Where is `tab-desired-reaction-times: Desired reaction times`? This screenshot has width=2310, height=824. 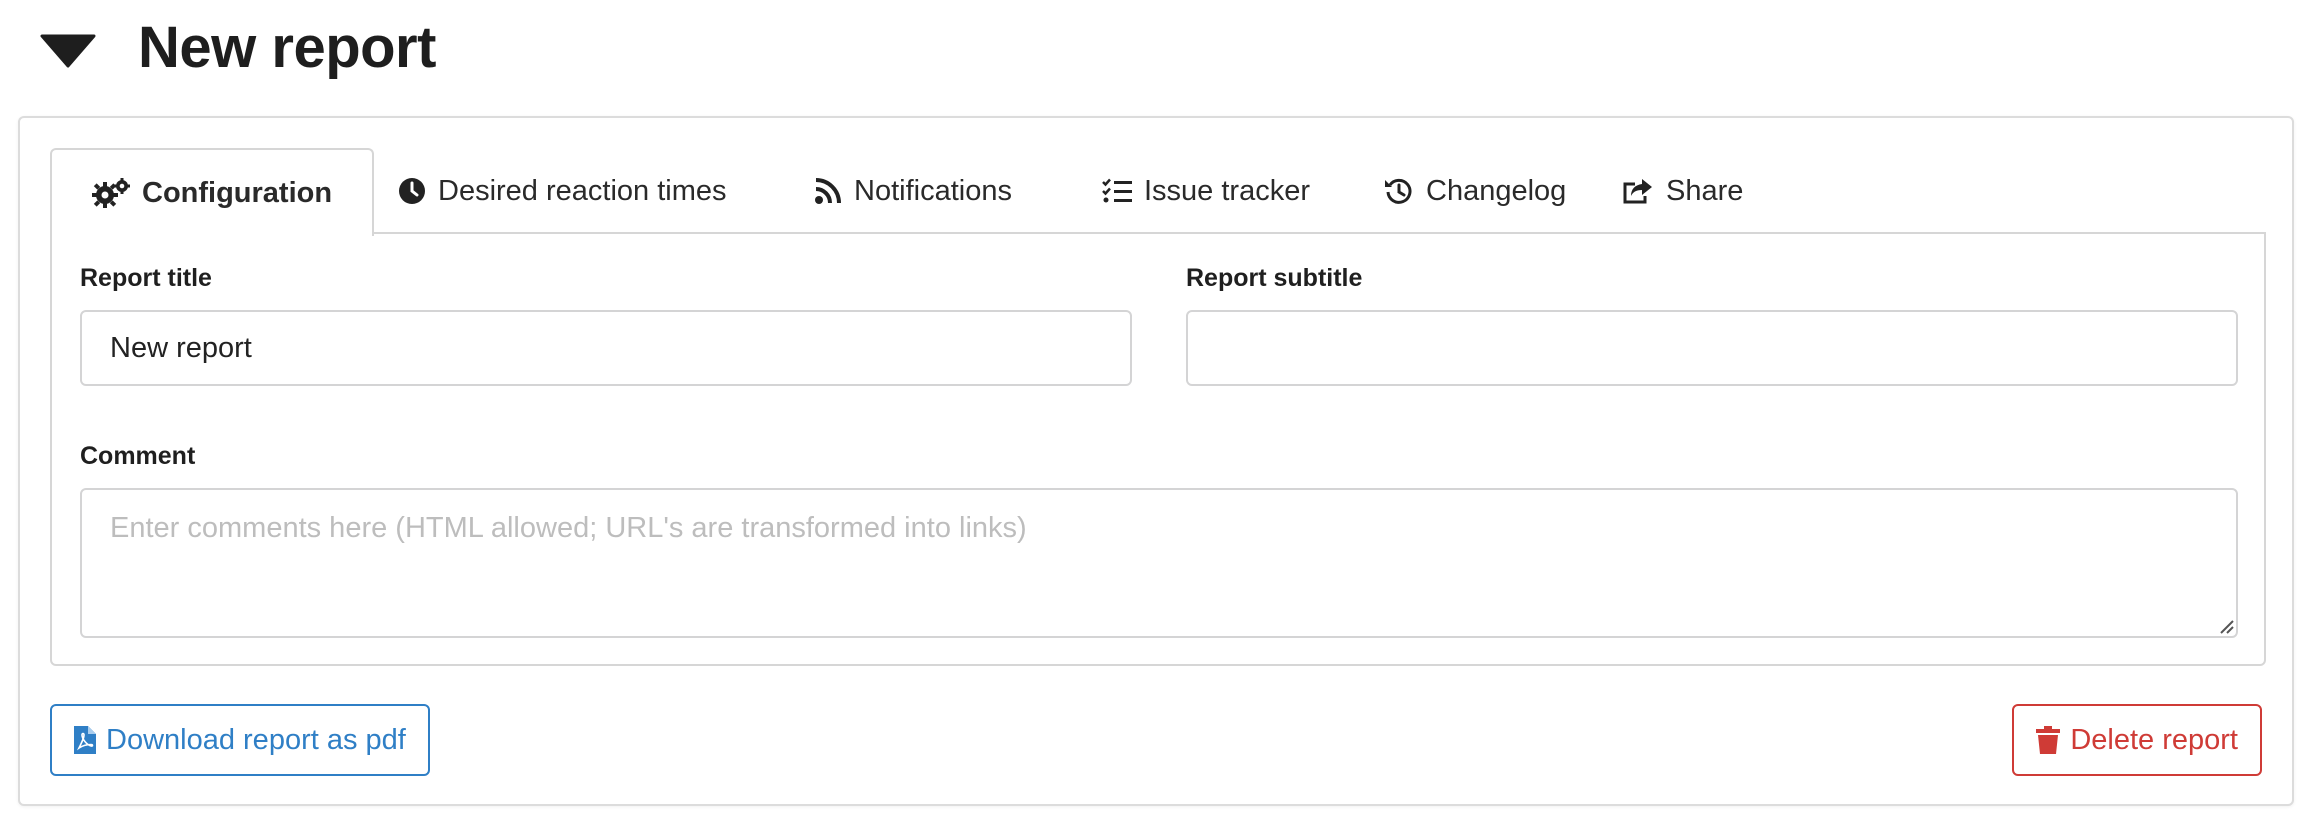
tab-desired-reaction-times: Desired reaction times is located at coordinates (562, 191).